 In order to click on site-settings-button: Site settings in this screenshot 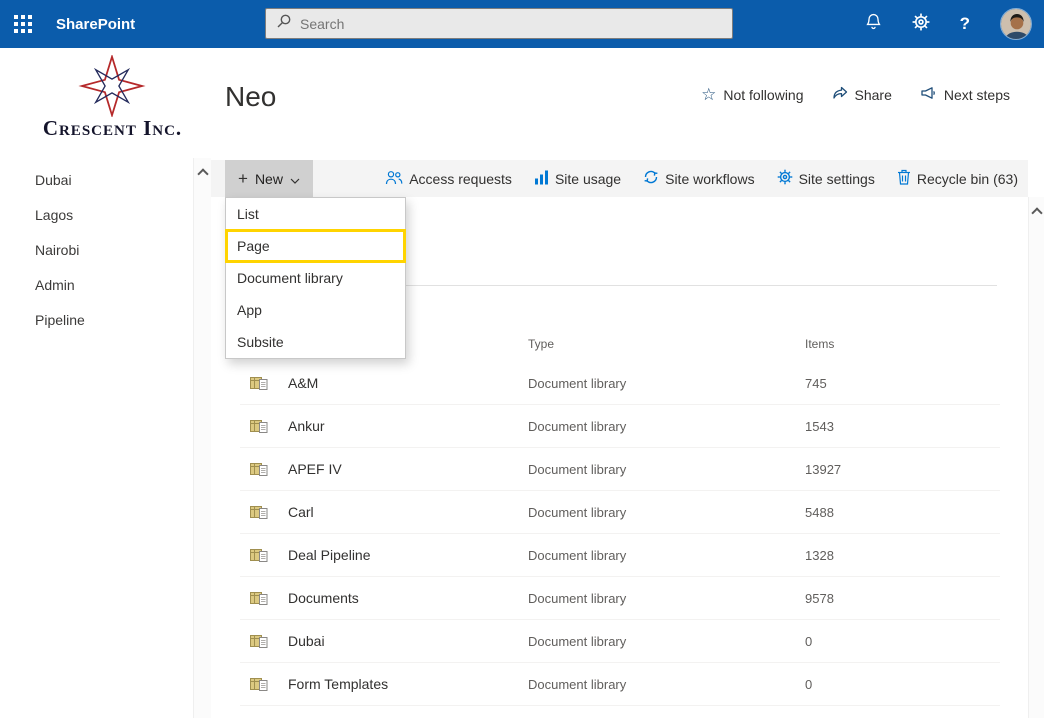, I will do `click(826, 178)`.